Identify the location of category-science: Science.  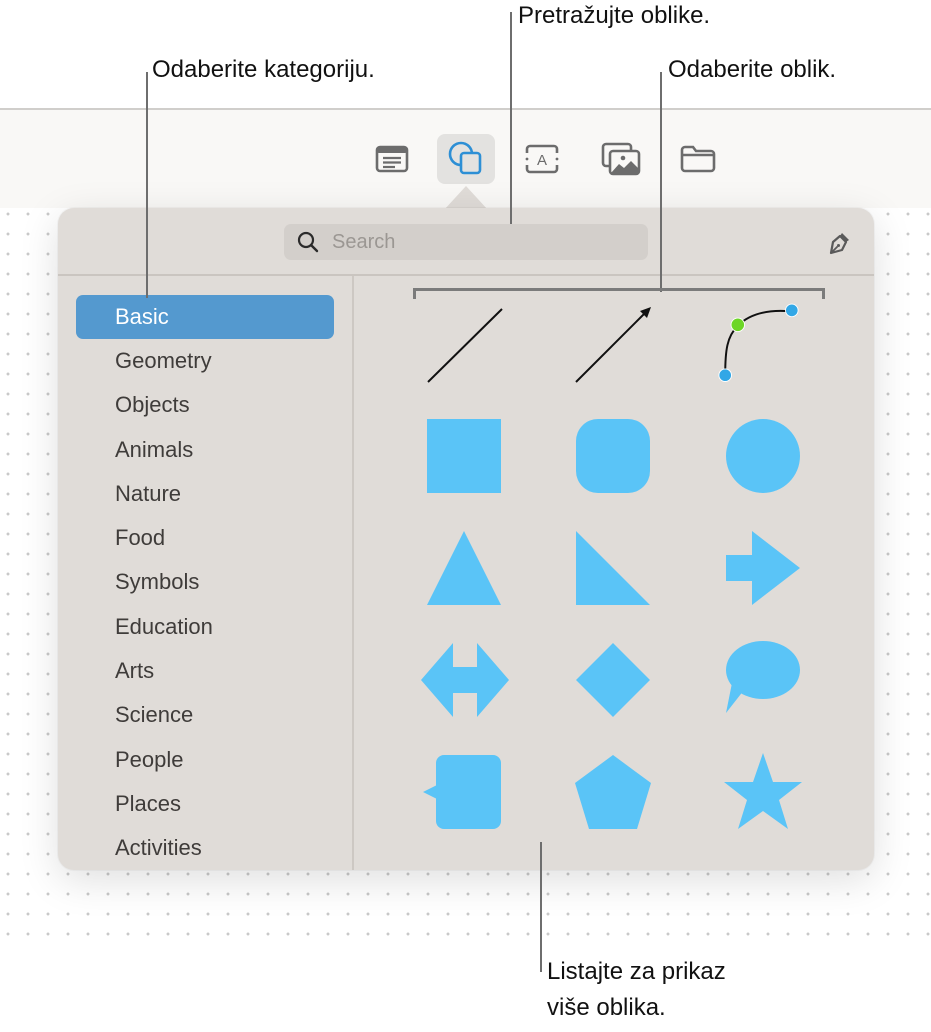
(205, 715).